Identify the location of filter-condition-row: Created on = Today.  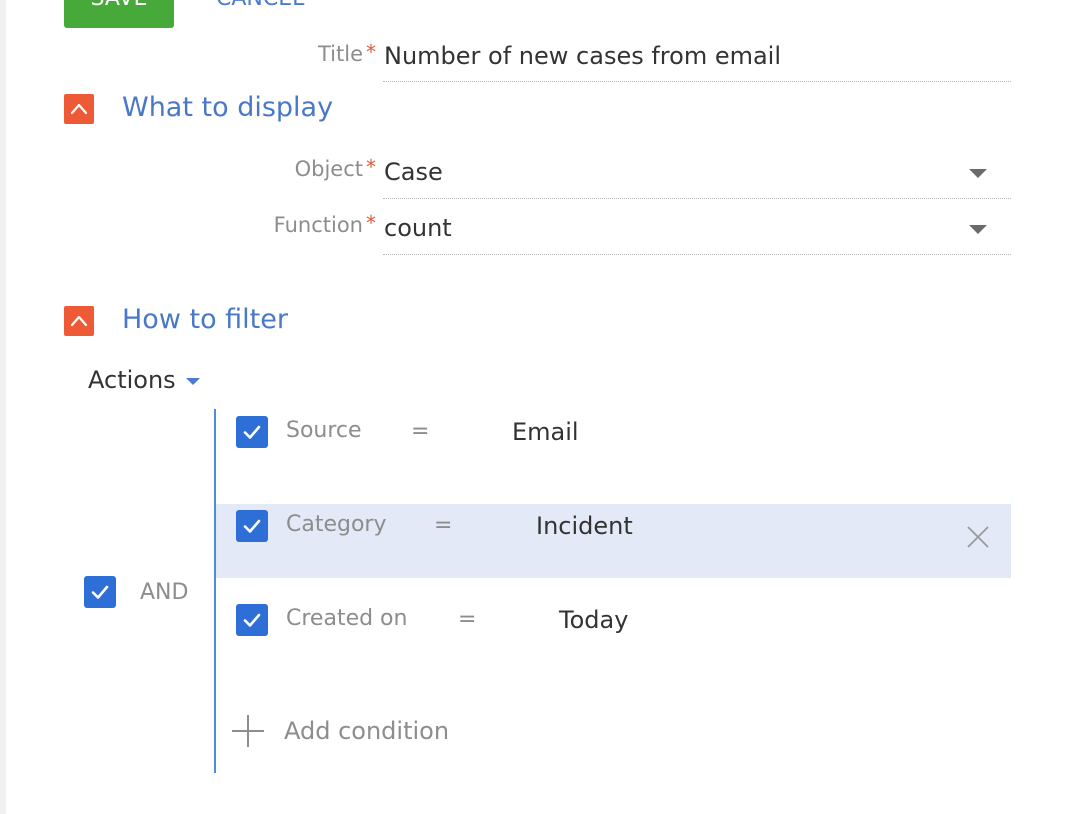
(613, 621).